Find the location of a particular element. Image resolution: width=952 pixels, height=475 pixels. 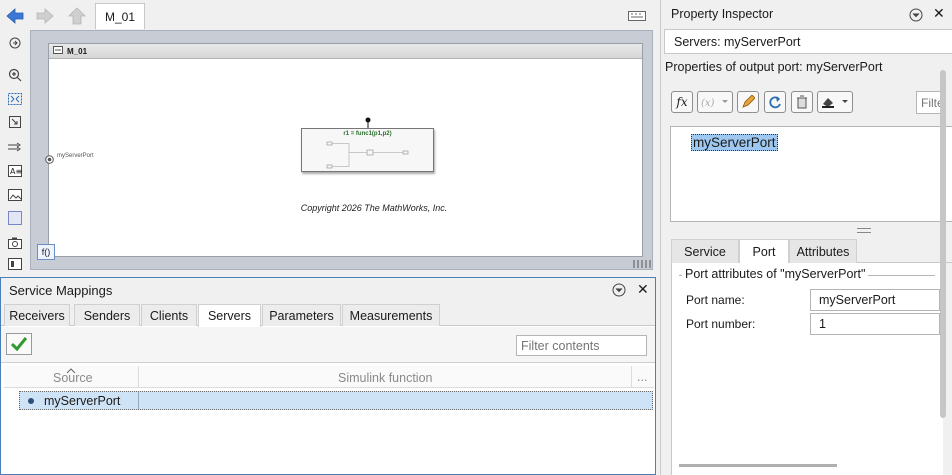

up-arrow-icon is located at coordinates (77, 16).